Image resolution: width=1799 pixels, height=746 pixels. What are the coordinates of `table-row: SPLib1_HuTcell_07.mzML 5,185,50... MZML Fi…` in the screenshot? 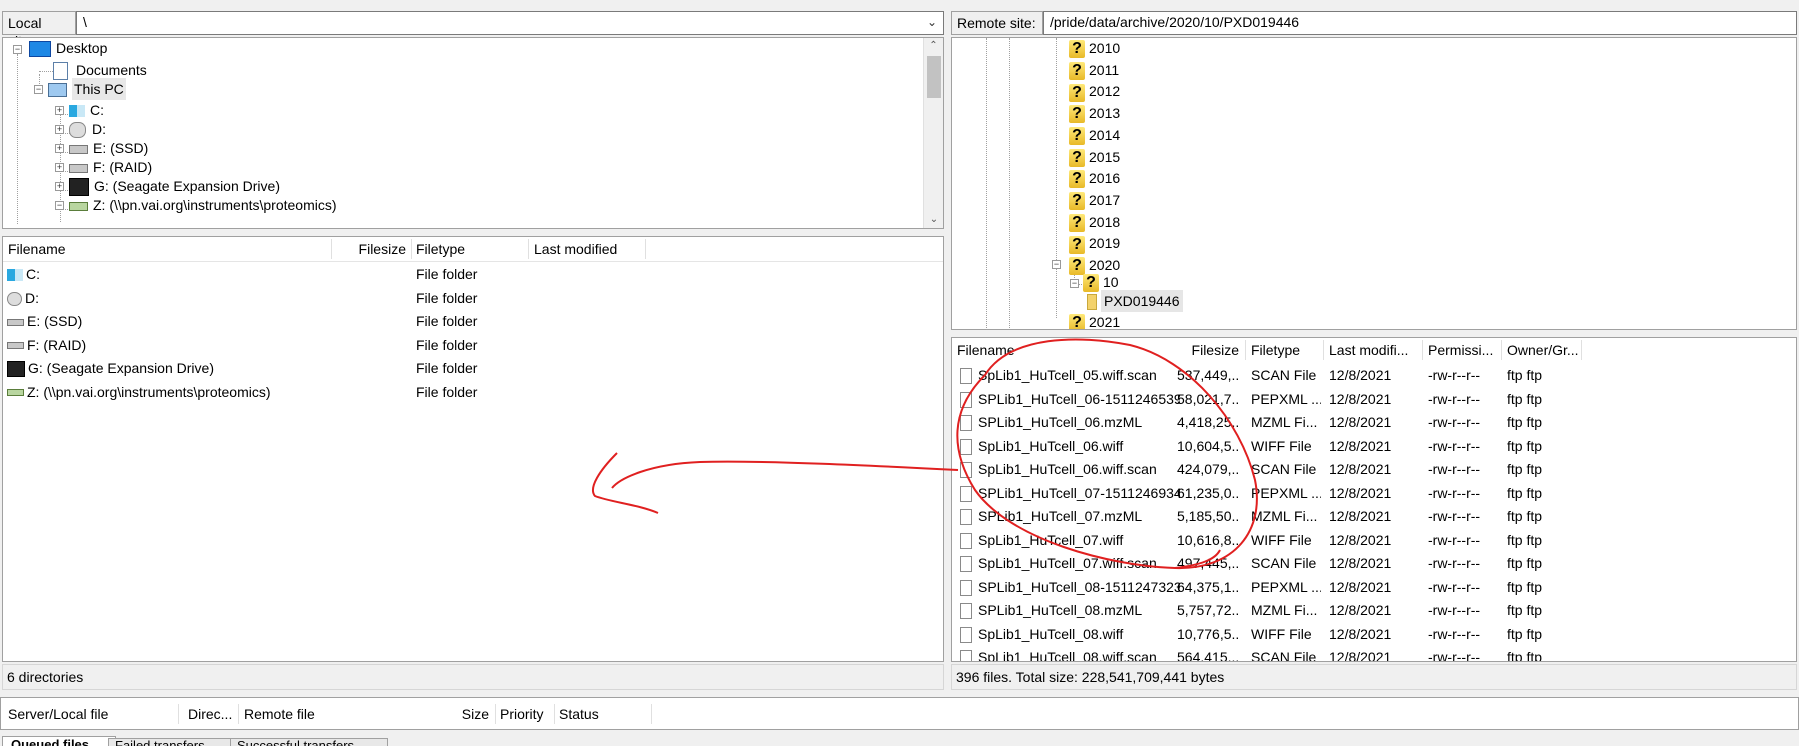 It's located at (1374, 516).